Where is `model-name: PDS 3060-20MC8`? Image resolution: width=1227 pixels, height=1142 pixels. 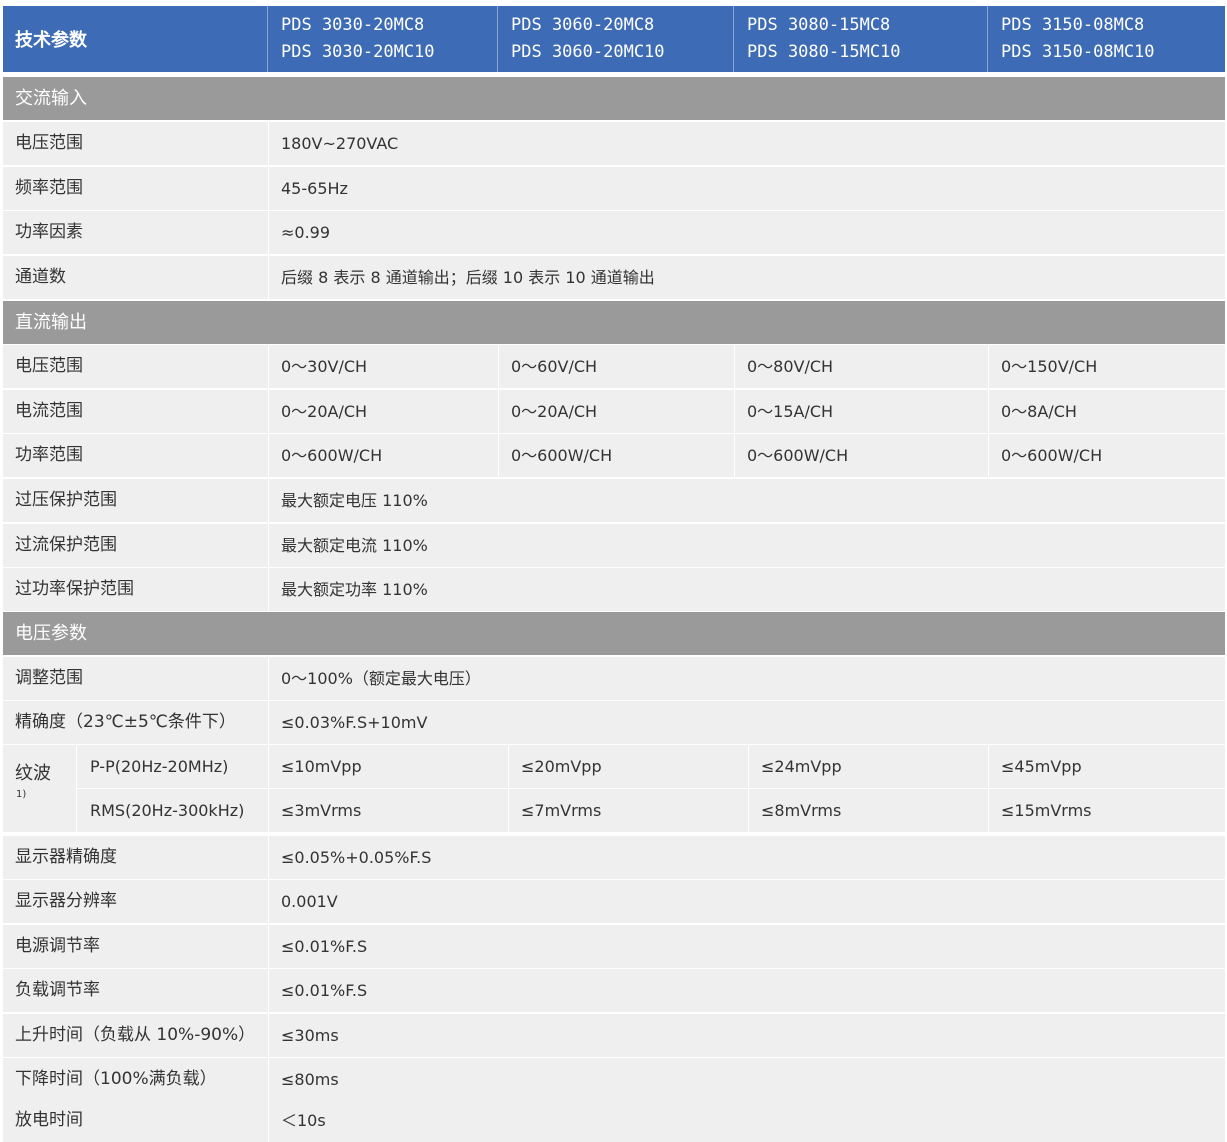
model-name: PDS 3060-20MC8 is located at coordinates (583, 25).